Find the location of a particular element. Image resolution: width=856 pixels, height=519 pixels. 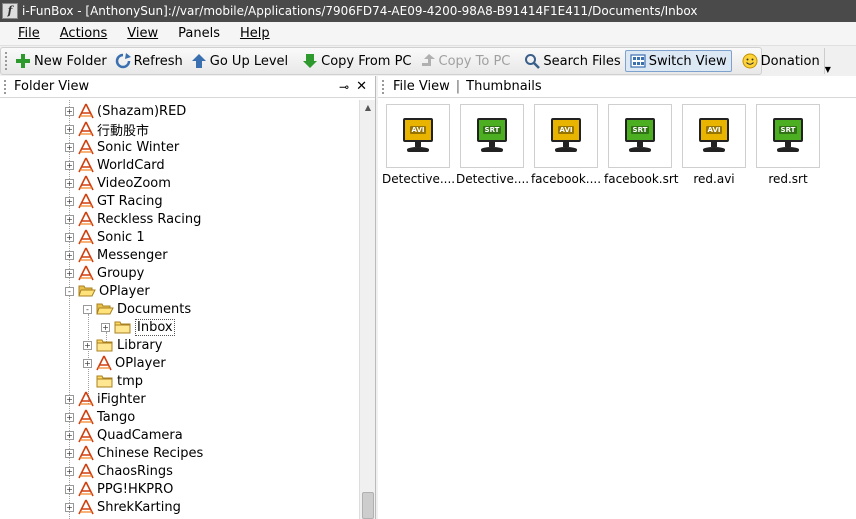

tree-item: - OPlayer is located at coordinates (107, 291).